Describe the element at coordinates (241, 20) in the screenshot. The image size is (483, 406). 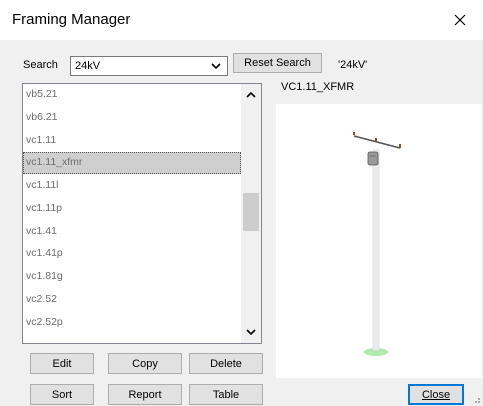
I see `title-bar: Framing Manager` at that location.